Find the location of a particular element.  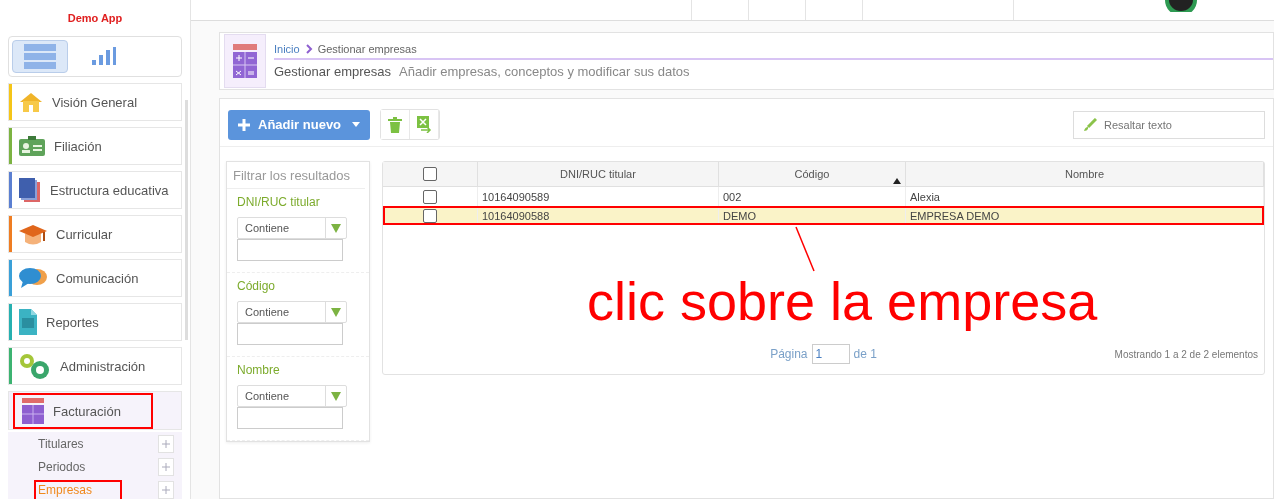

id-card-icon is located at coordinates (32, 146).